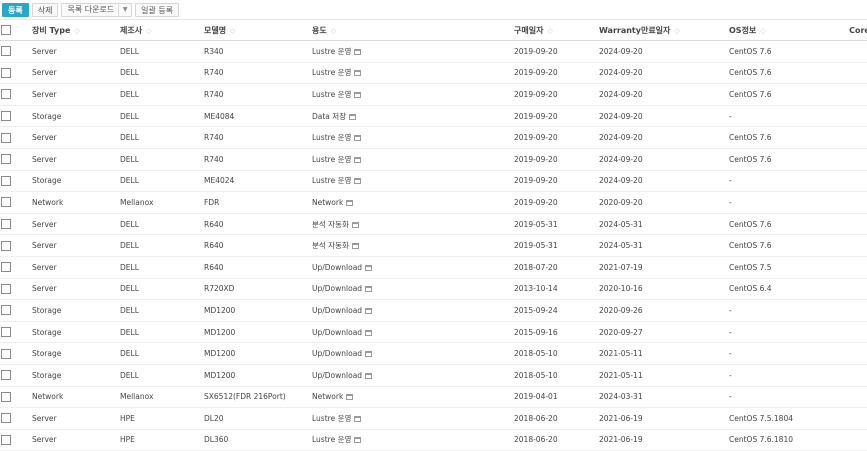  Describe the element at coordinates (124, 9) in the screenshot. I see `chevron-down-icon: ▼` at that location.